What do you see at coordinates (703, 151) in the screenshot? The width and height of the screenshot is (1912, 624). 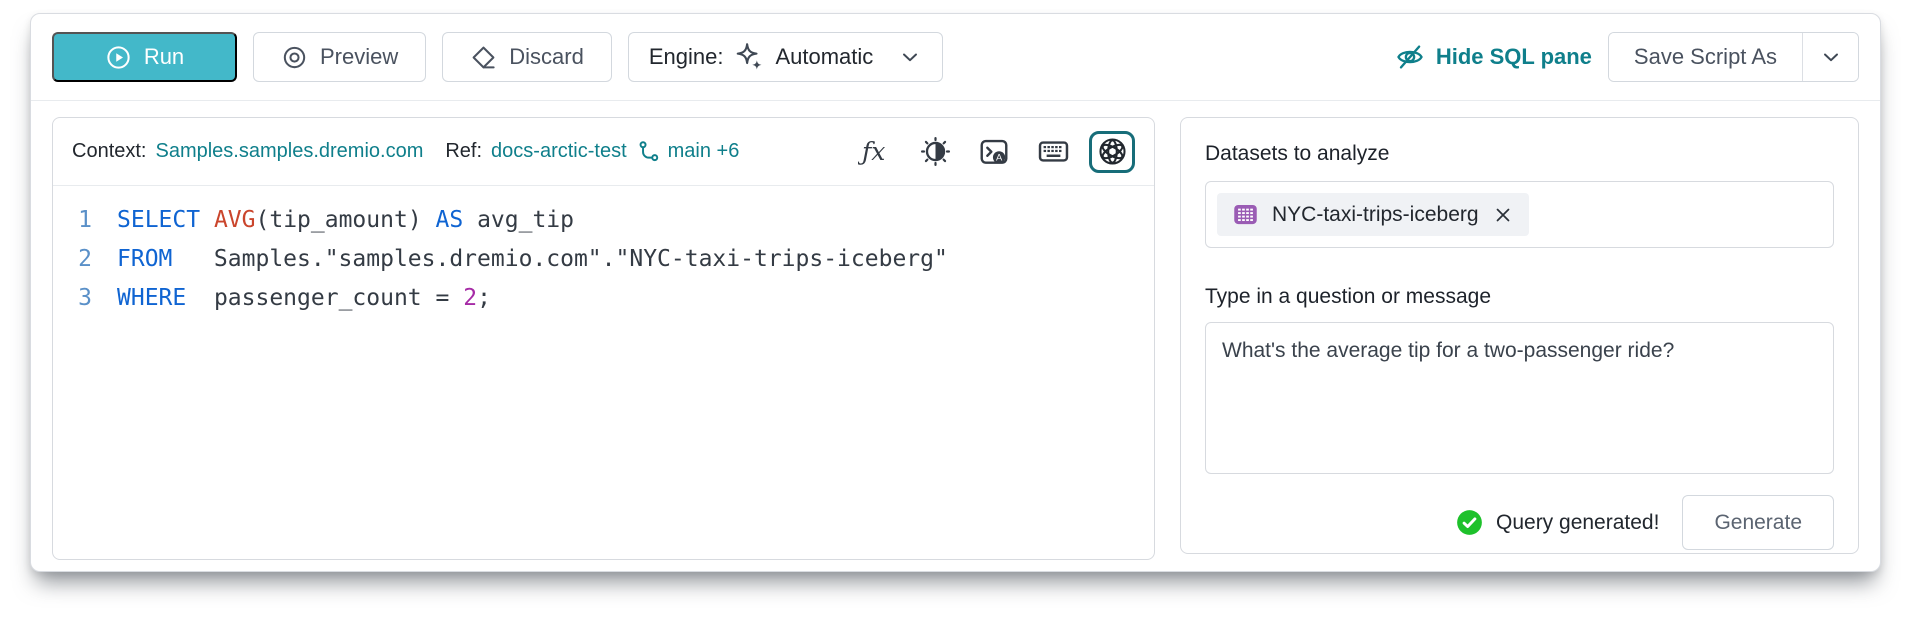 I see `branch-label: main +6` at bounding box center [703, 151].